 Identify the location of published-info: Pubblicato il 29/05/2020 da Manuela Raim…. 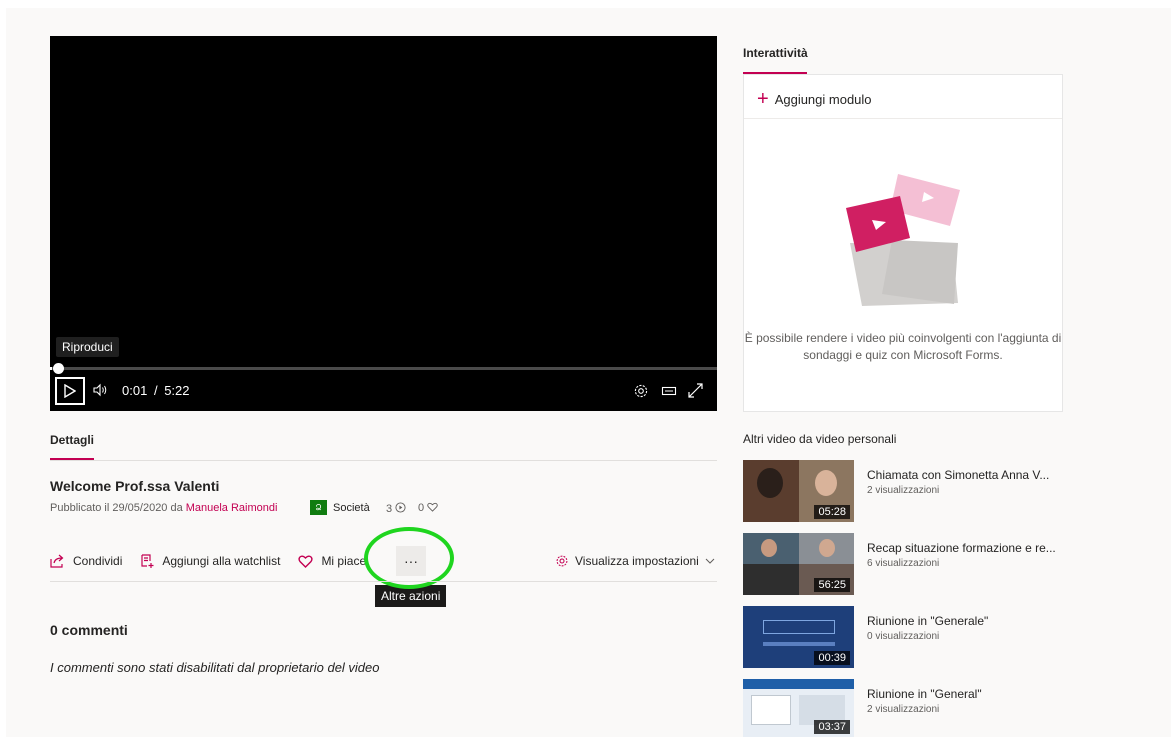
(163, 508).